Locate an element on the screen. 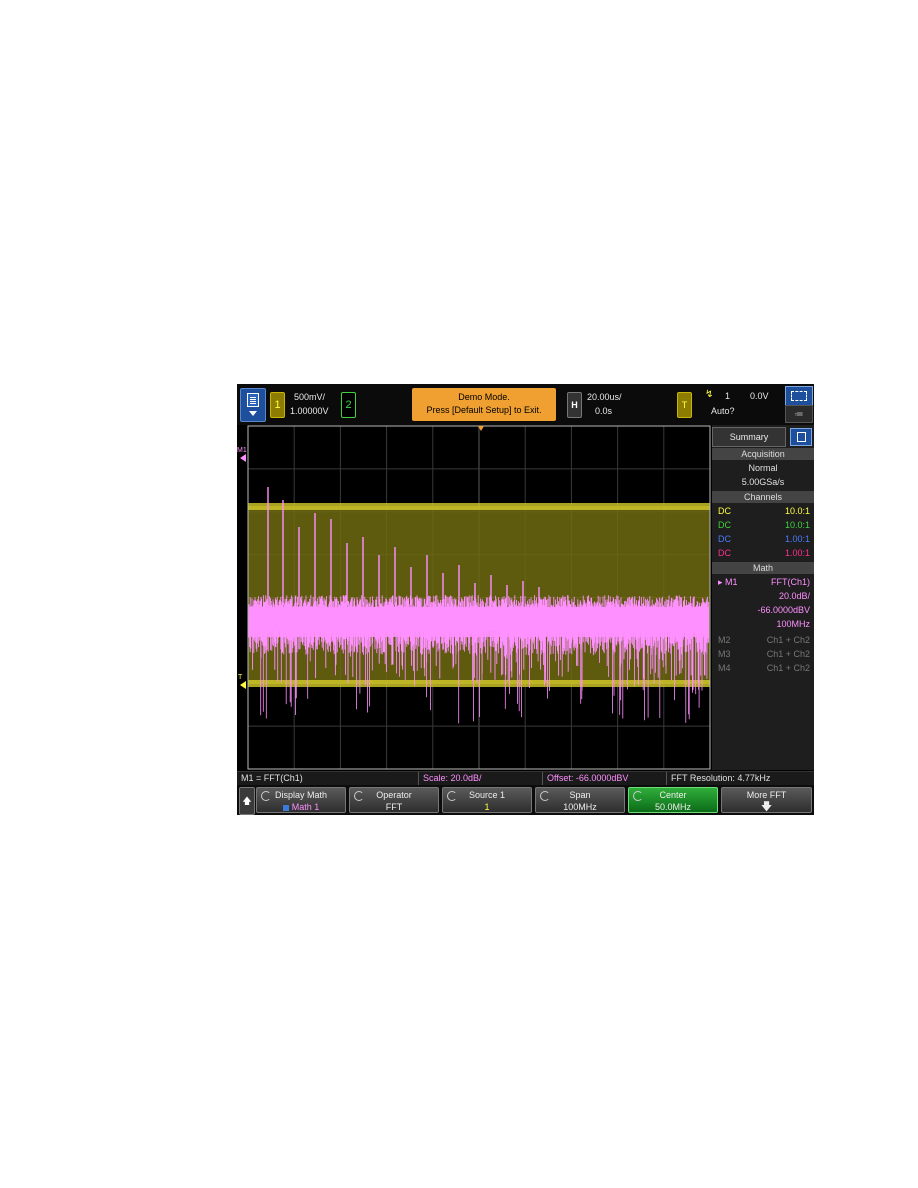 The width and height of the screenshot is (918, 1188). display-mode-icon is located at coordinates (799, 396).